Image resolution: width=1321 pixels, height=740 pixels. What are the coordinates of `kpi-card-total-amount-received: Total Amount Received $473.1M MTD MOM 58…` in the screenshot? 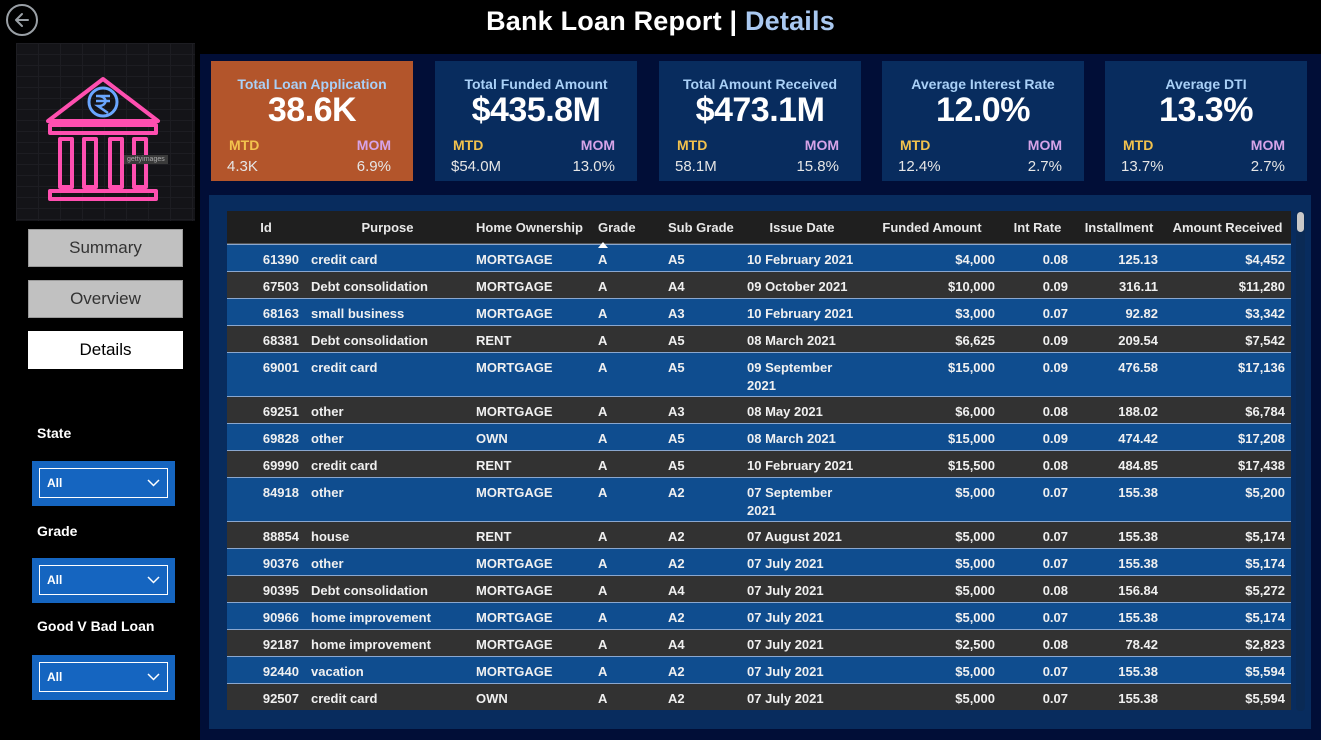 It's located at (760, 121).